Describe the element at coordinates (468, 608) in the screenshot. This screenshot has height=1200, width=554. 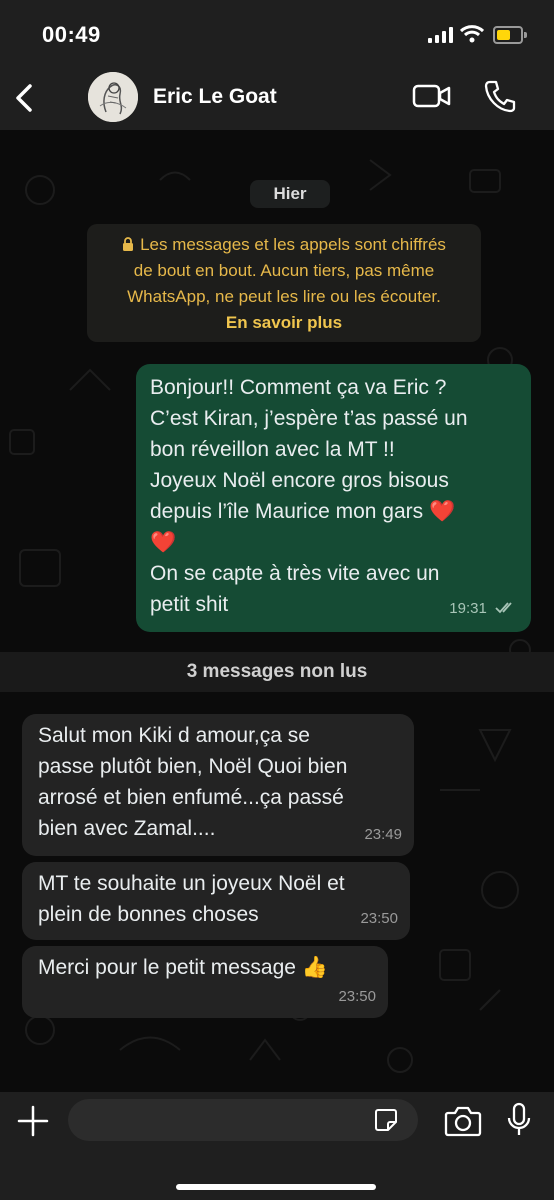
I see `message-time: 19:31` at that location.